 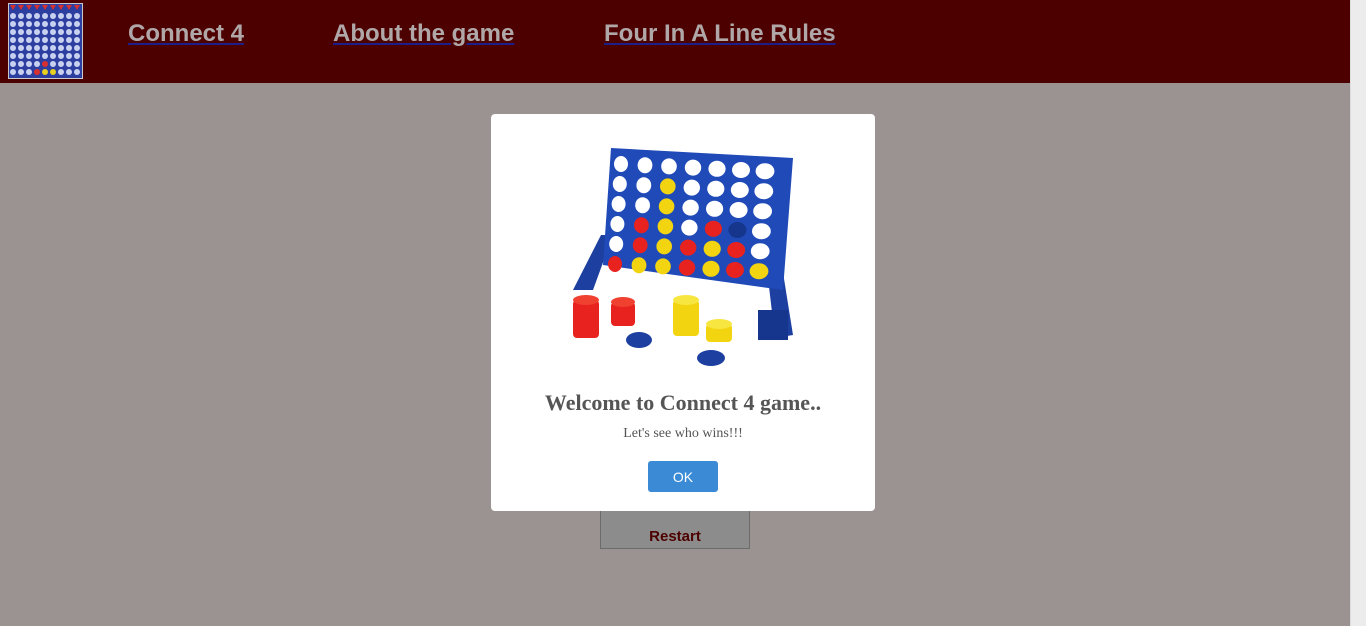 What do you see at coordinates (45, 41) in the screenshot?
I see `connect4-logo-icon` at bounding box center [45, 41].